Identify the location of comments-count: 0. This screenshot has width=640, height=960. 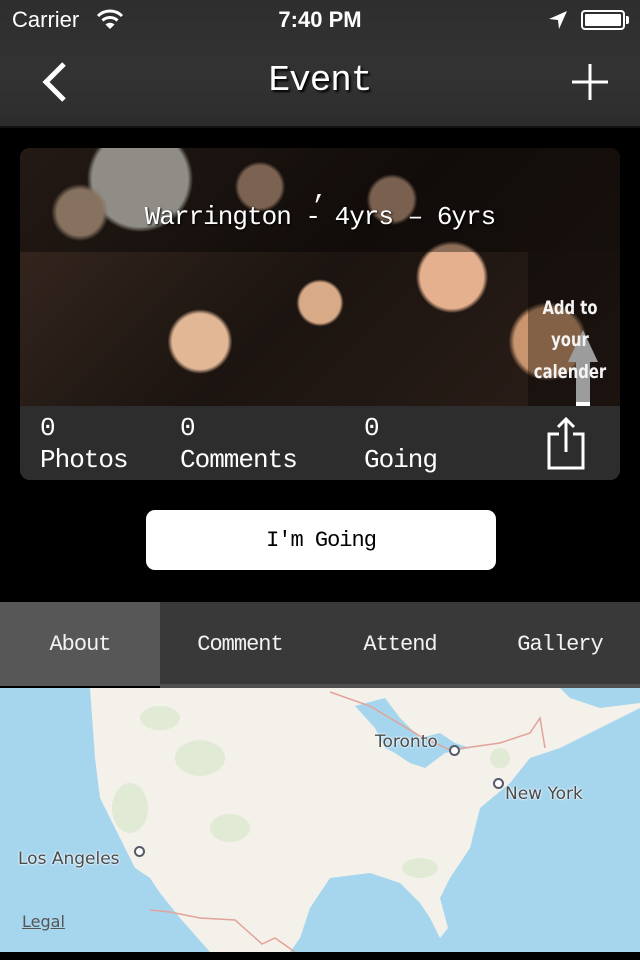
(188, 428).